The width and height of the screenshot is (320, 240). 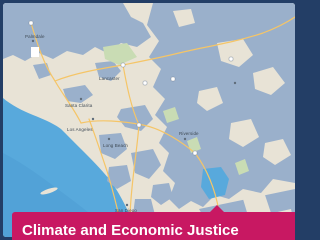 I want to click on place-label-los-angeles: Los Angeles, so click(x=80, y=129).